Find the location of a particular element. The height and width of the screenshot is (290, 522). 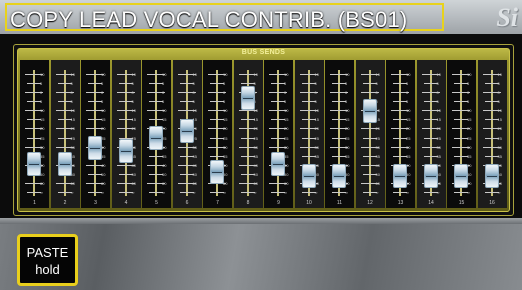

fader-scale-label: 25 is located at coordinates (408, 138).